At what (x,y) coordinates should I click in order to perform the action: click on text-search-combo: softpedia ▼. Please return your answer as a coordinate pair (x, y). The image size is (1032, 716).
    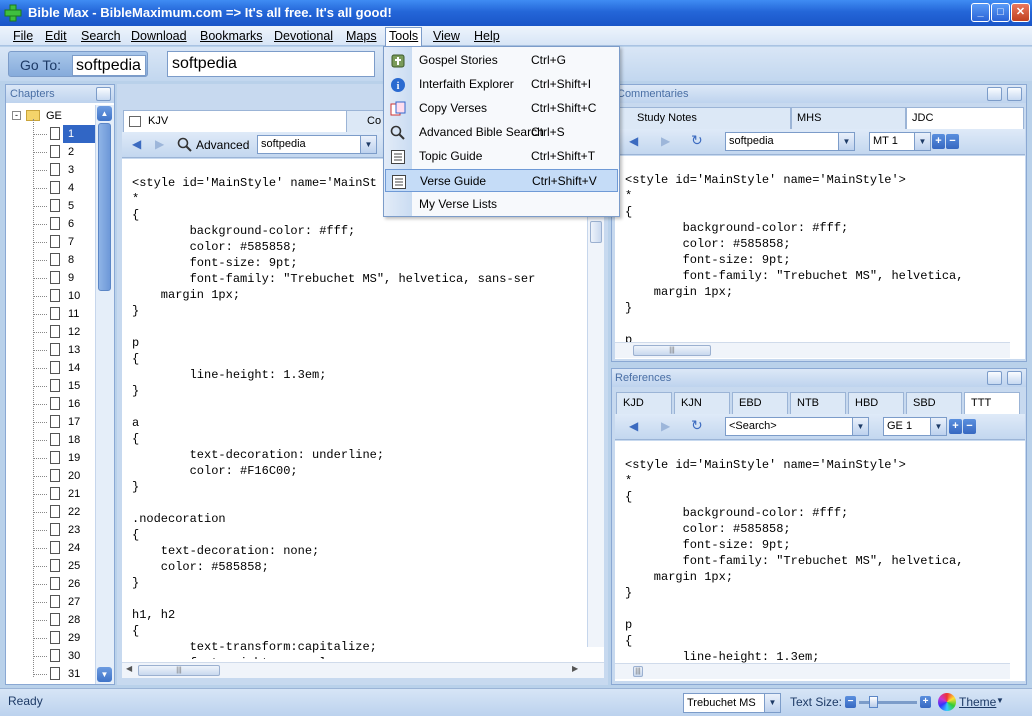
    Looking at the image, I should click on (317, 144).